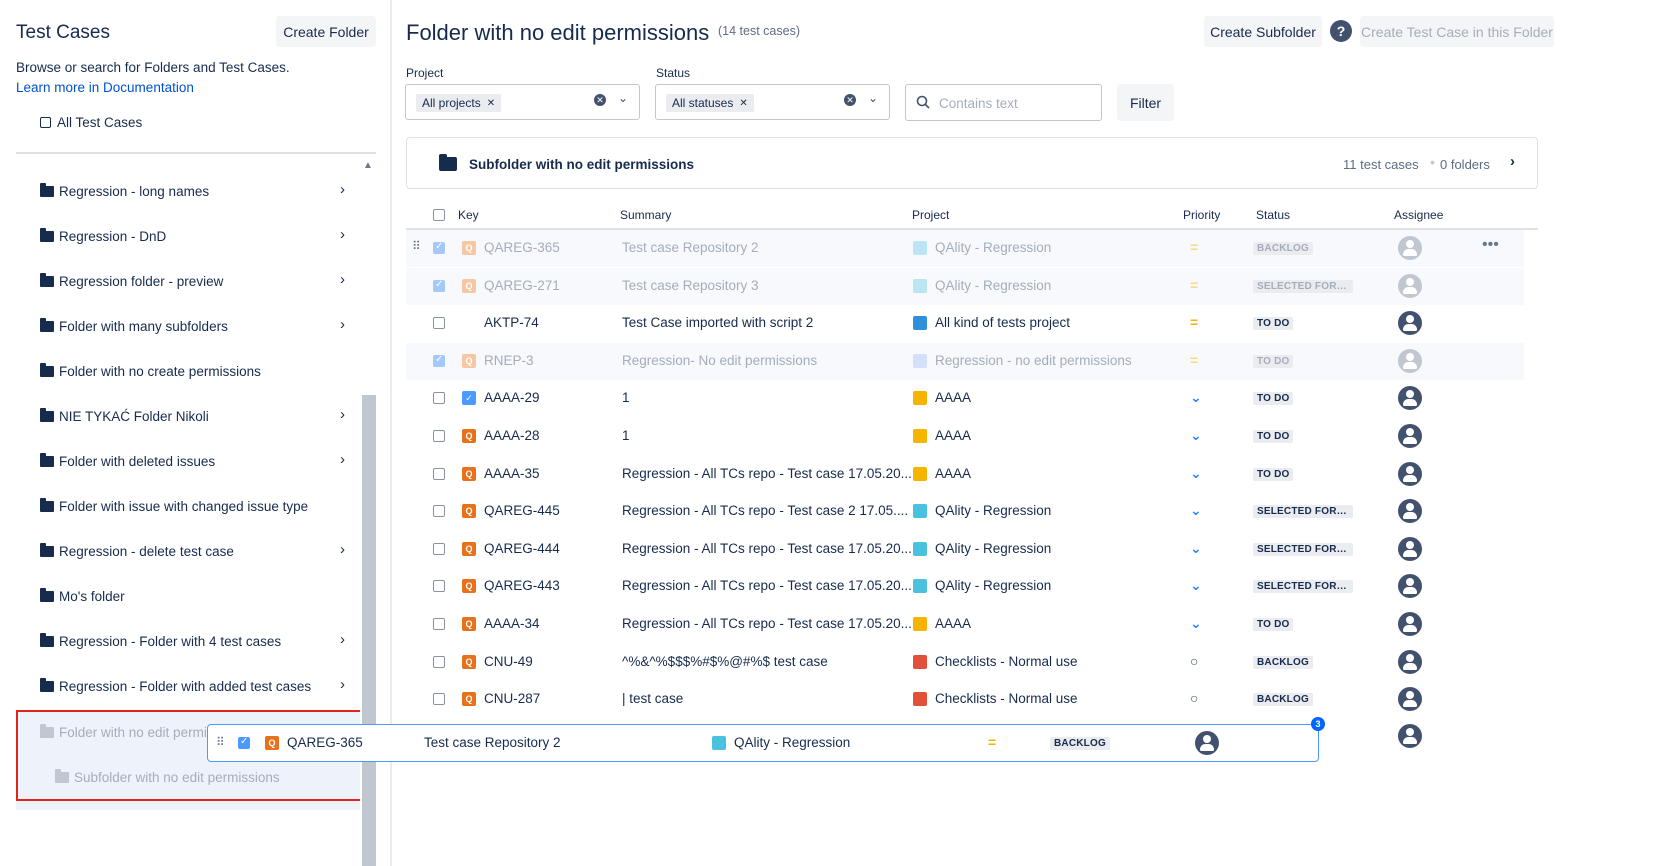 The image size is (1670, 866). What do you see at coordinates (192, 596) in the screenshot?
I see `folder-item: Mo's folder` at bounding box center [192, 596].